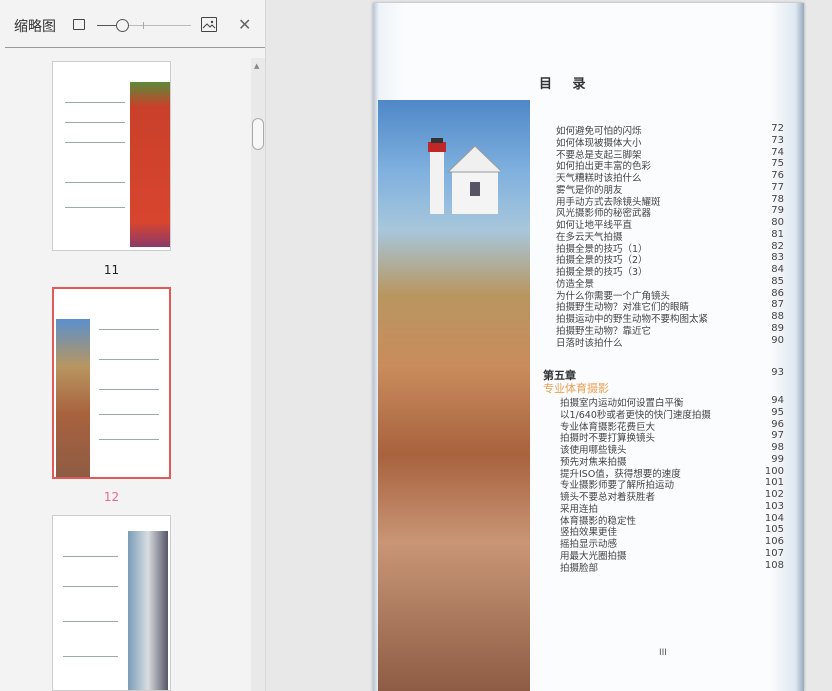 This screenshot has width=832, height=691. Describe the element at coordinates (777, 340) in the screenshot. I see `toc-page-number: 90` at that location.